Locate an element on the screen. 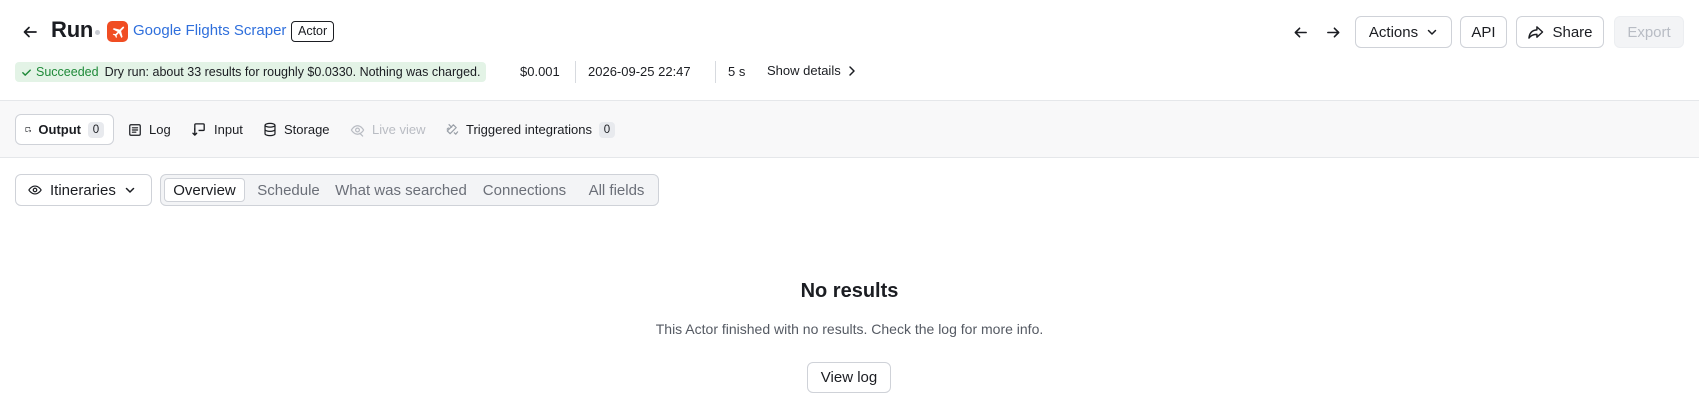 This screenshot has width=1699, height=410. actor-badge: Actor is located at coordinates (313, 31).